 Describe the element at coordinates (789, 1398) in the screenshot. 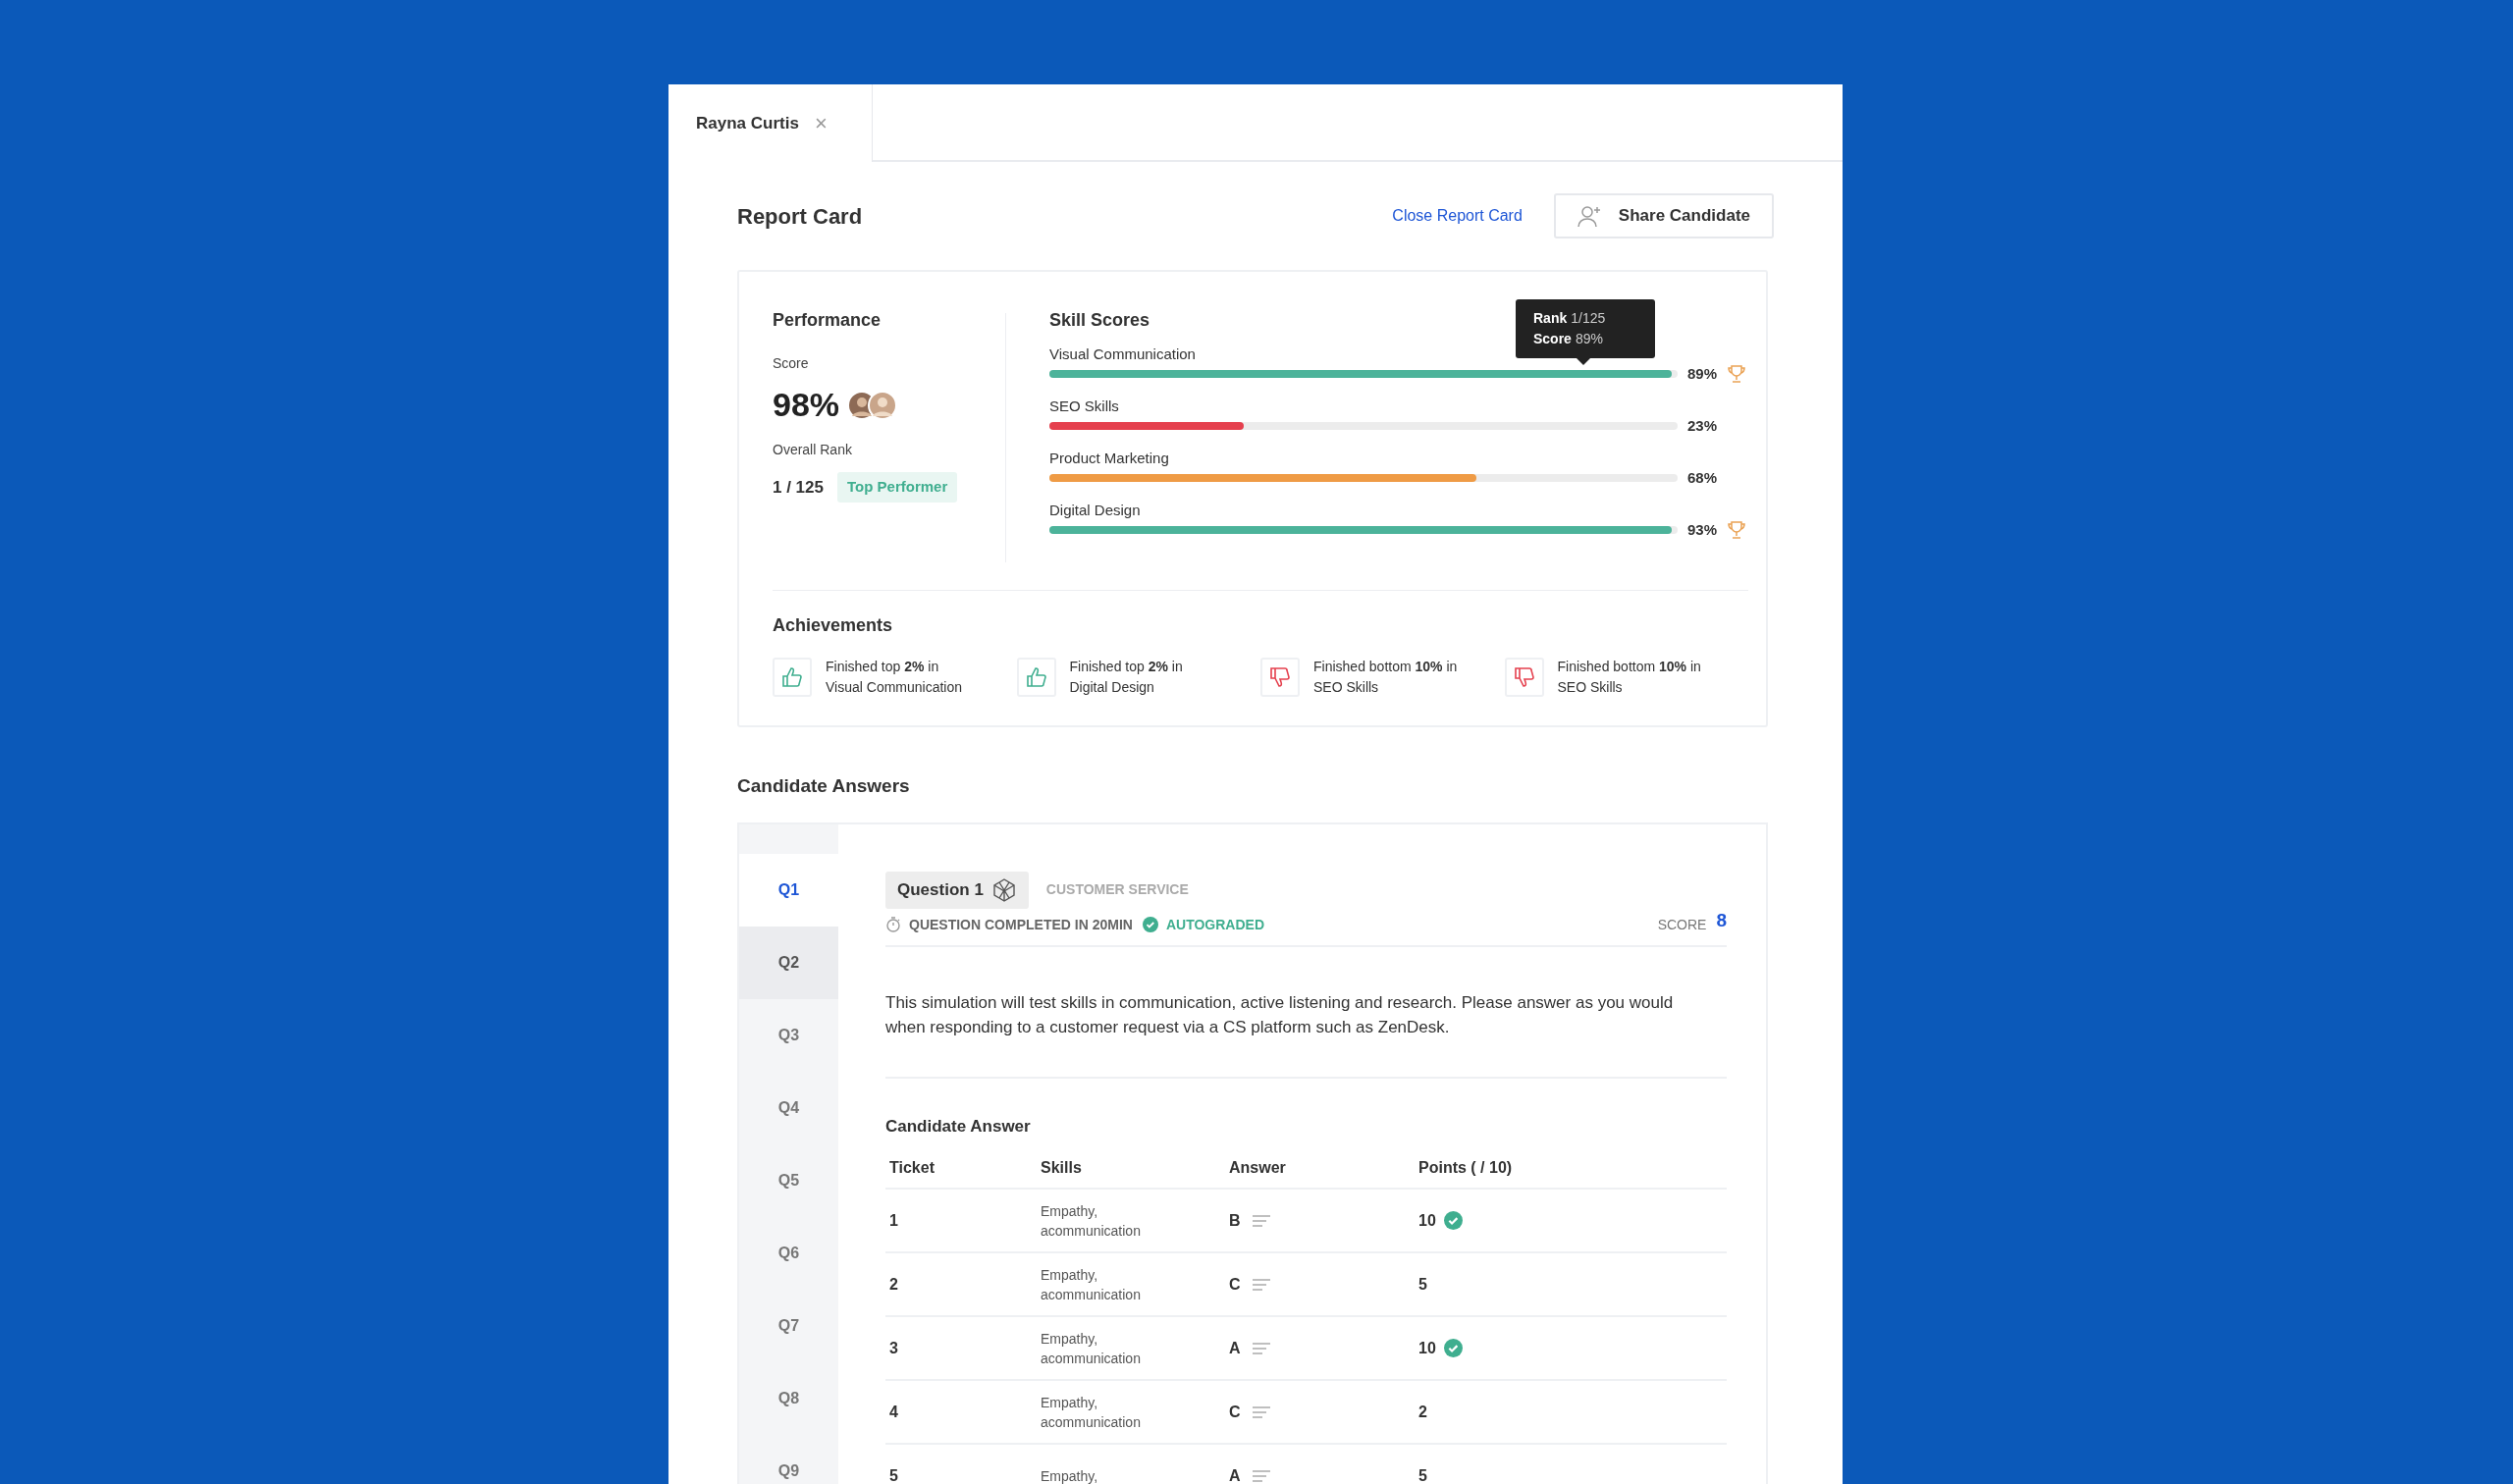

I see `question-tab: Q8` at that location.